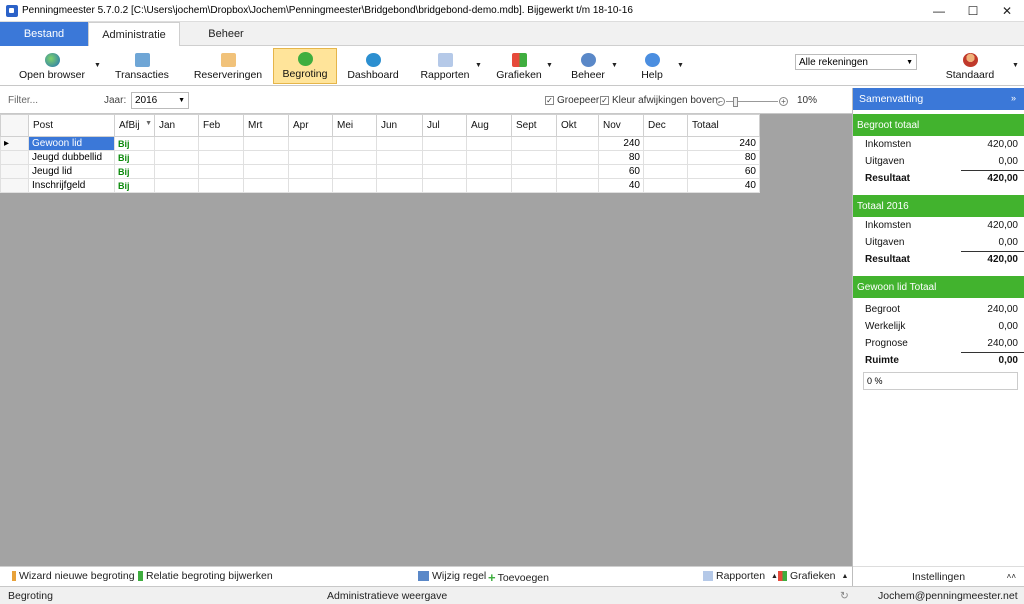 This screenshot has width=1024, height=604. Describe the element at coordinates (226, 34) in the screenshot. I see `tab-beheer: Beheer` at that location.